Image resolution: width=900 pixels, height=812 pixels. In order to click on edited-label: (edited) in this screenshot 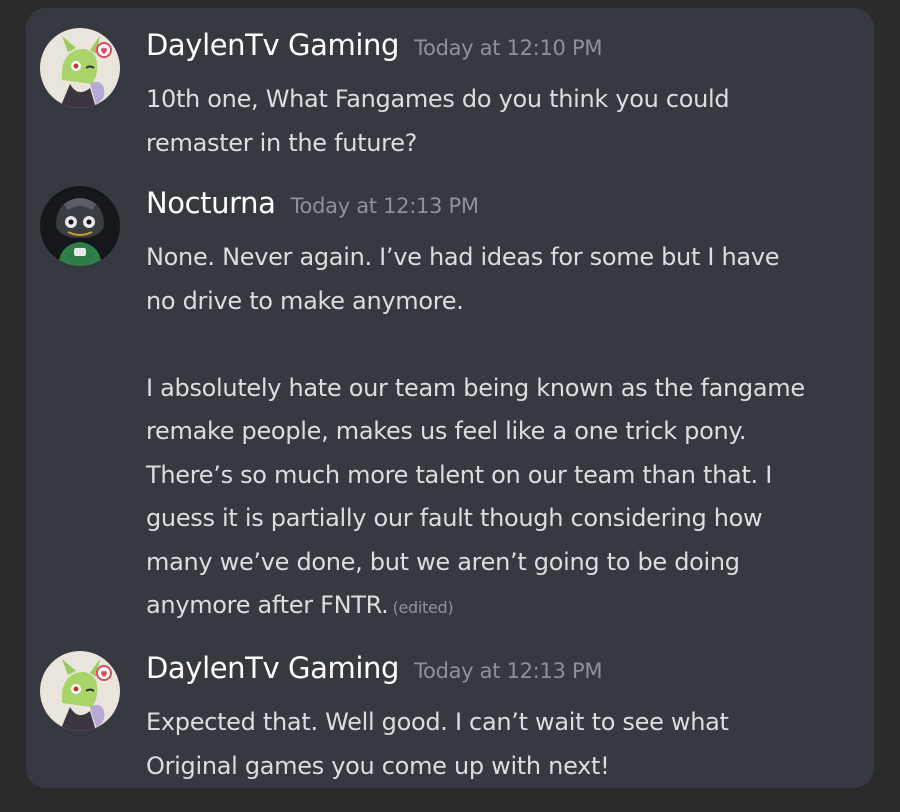, I will do `click(423, 607)`.